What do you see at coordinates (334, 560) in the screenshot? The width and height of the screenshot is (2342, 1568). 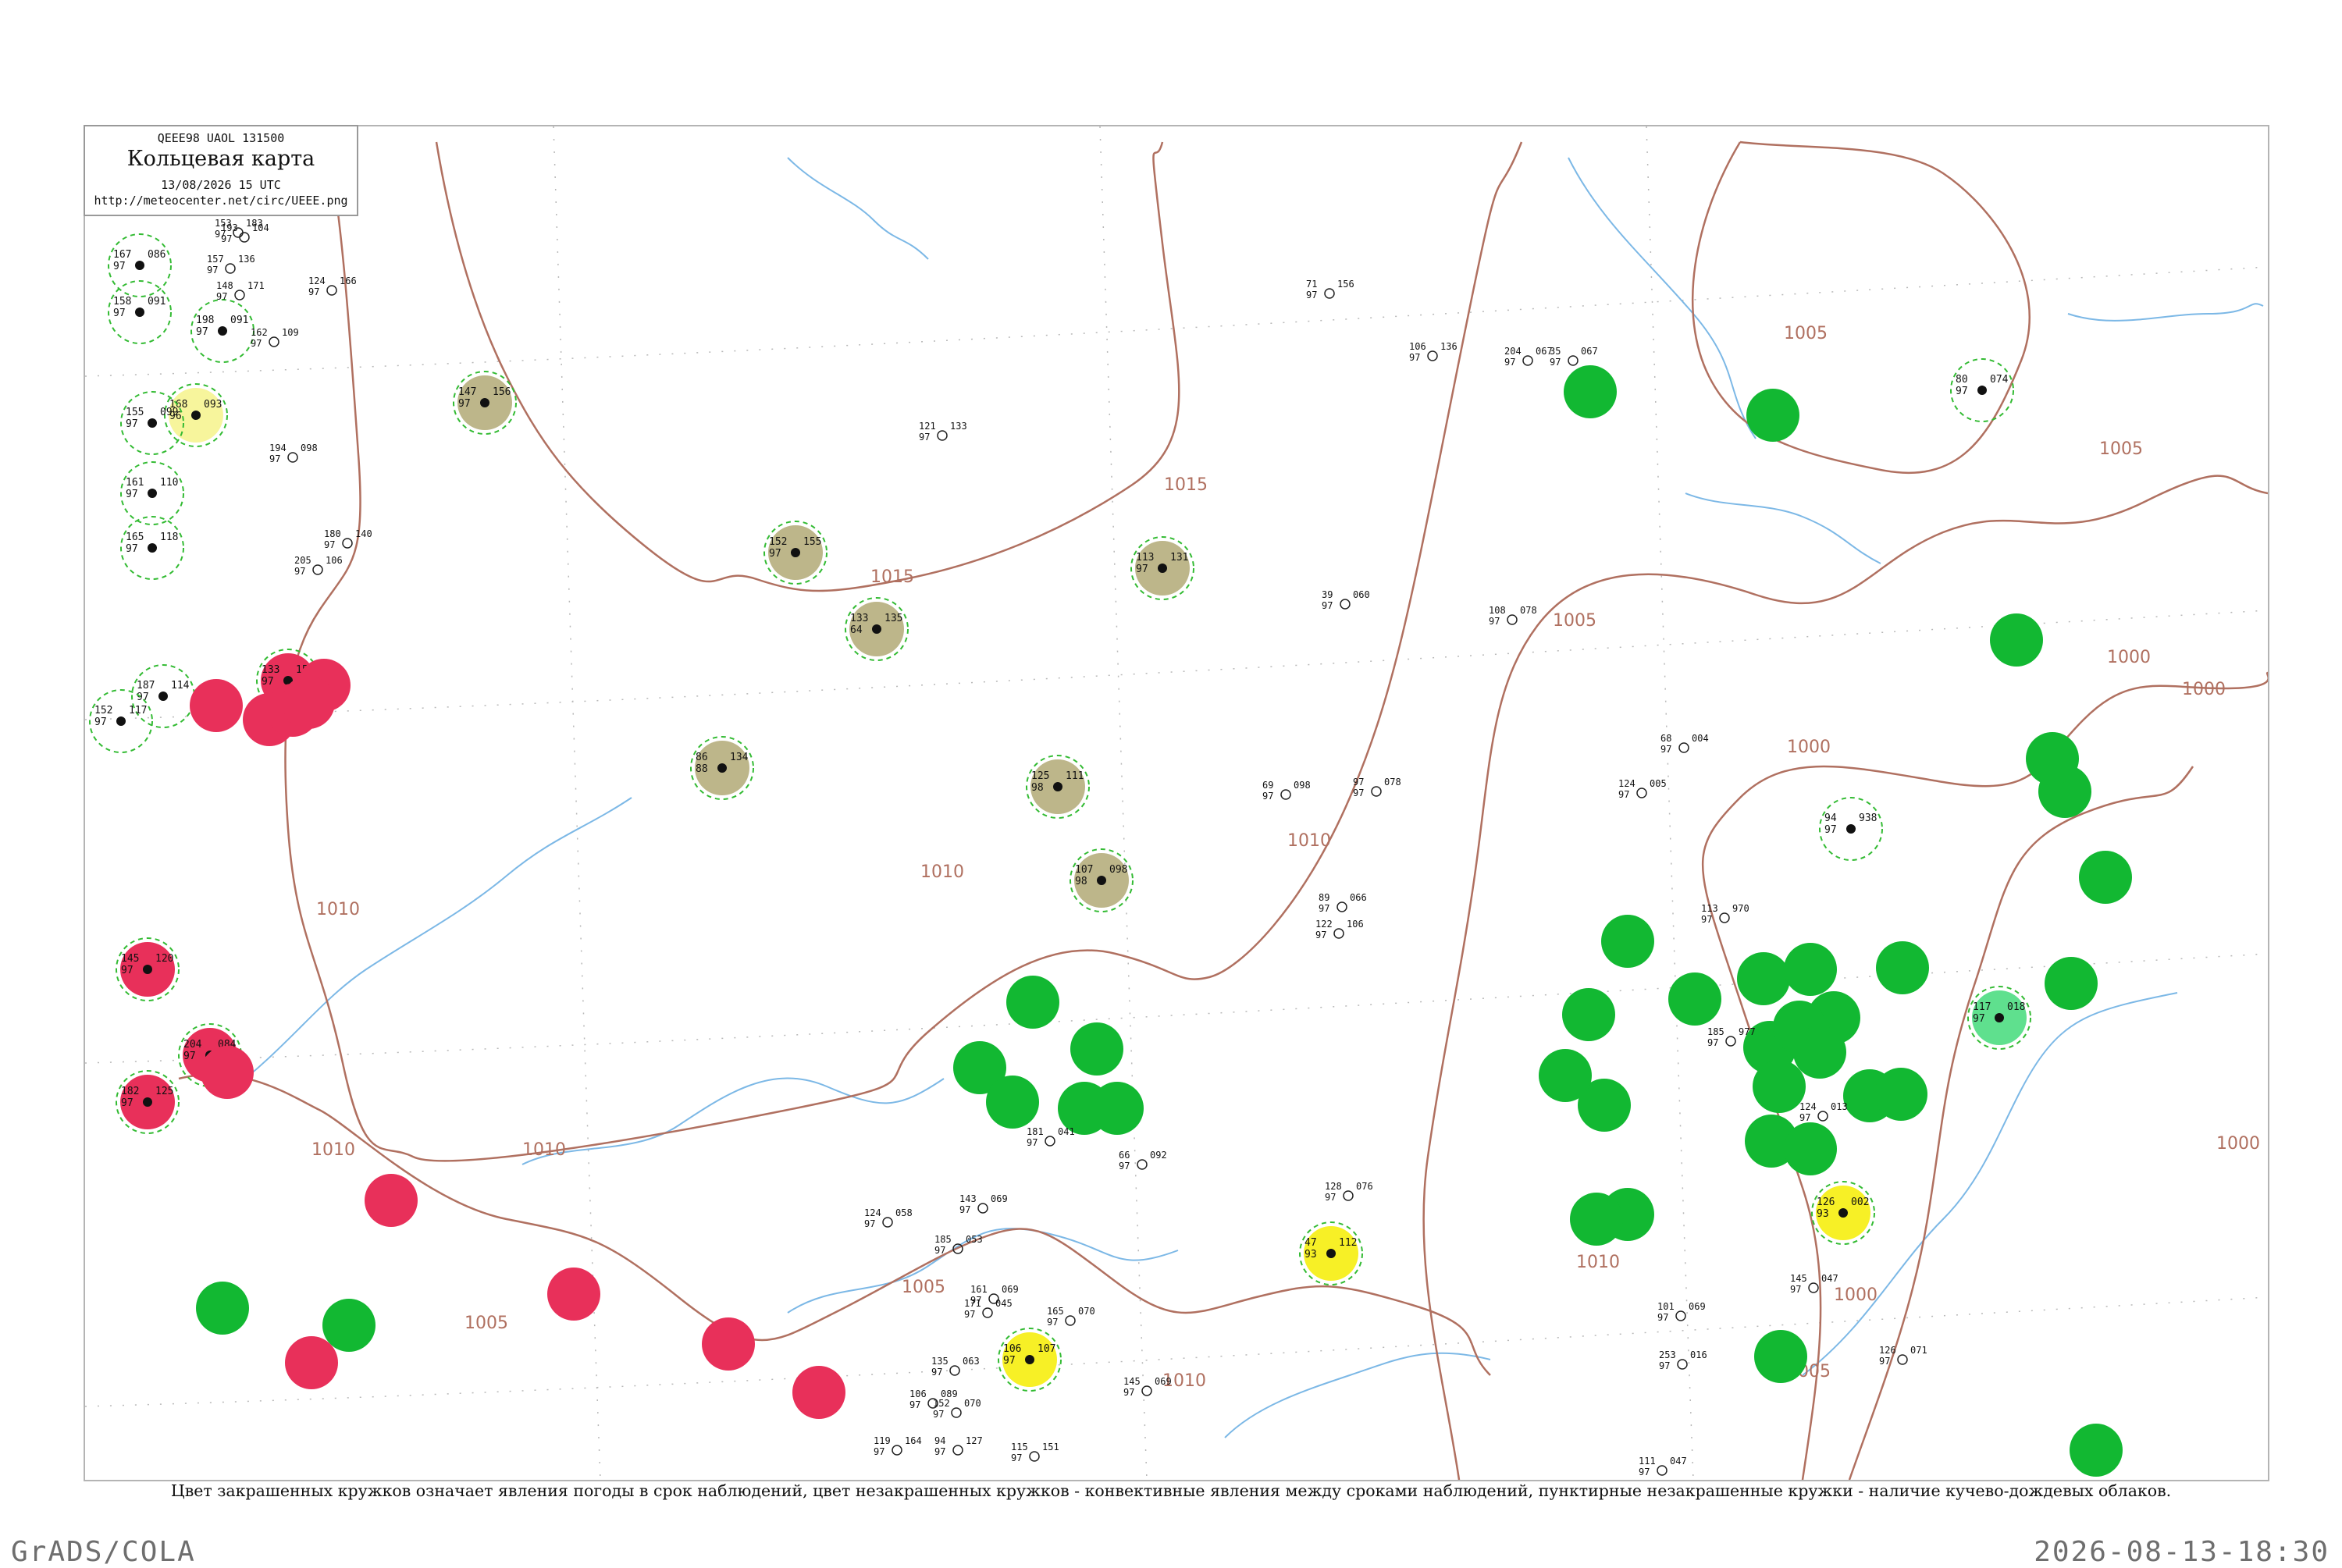 I see `station-pressure: 106` at bounding box center [334, 560].